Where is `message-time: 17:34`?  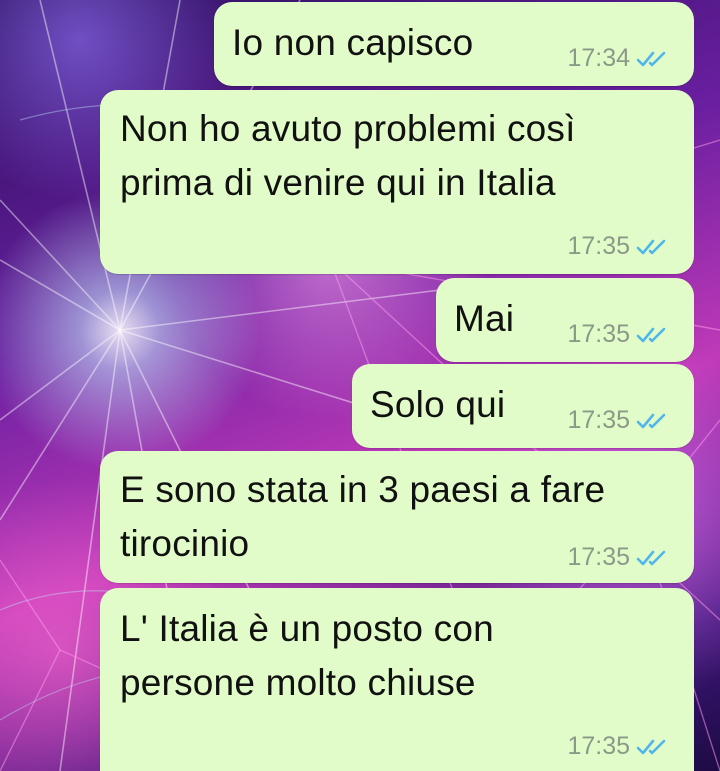
message-time: 17:34 is located at coordinates (598, 58).